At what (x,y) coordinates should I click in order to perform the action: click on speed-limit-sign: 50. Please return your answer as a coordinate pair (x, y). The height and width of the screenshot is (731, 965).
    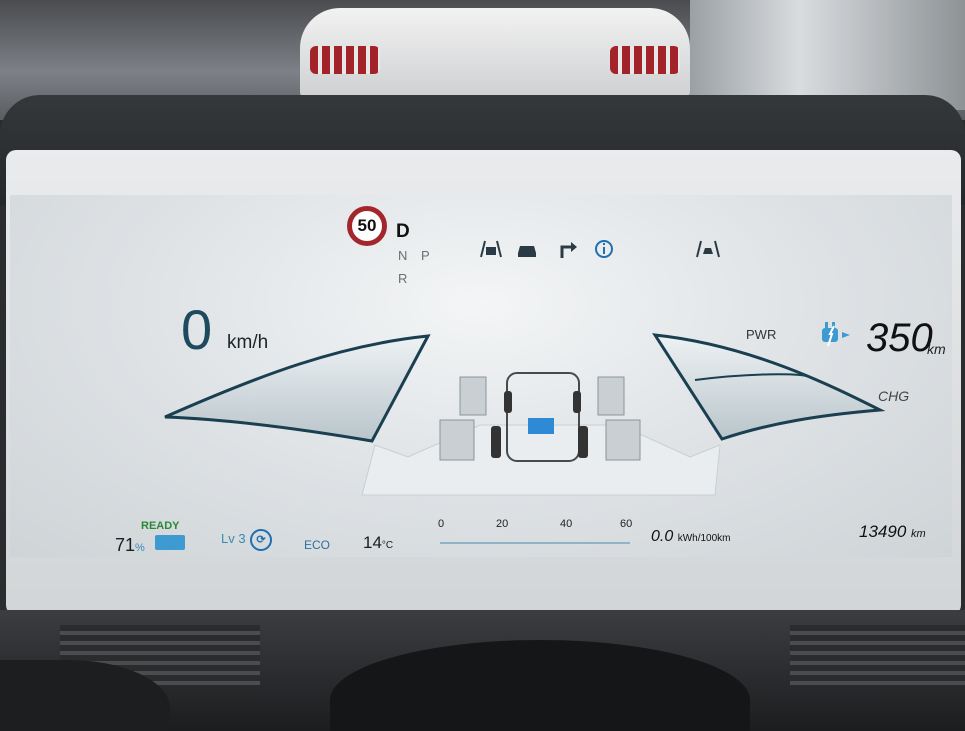
    Looking at the image, I should click on (367, 226).